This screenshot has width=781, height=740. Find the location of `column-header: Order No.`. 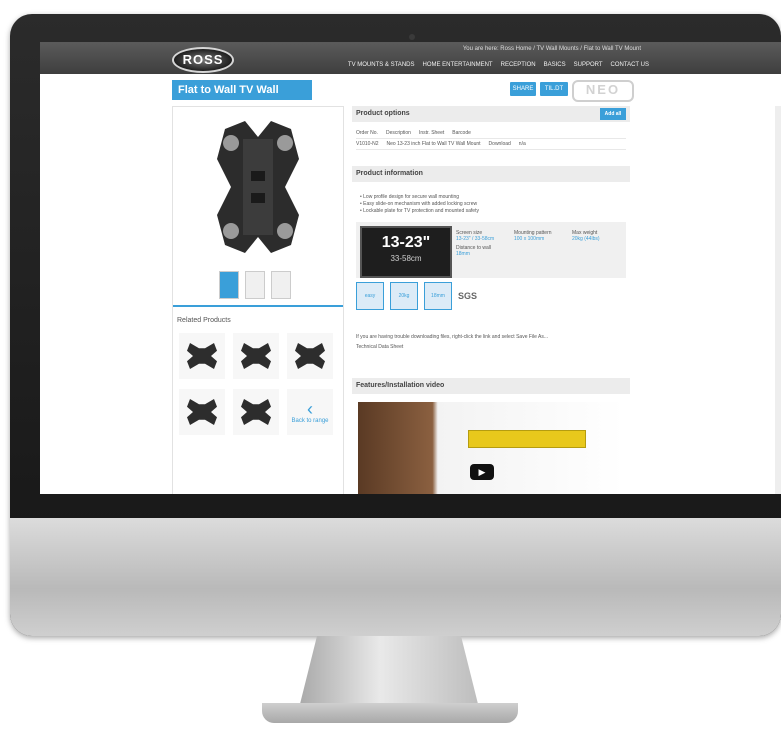

column-header: Order No. is located at coordinates (367, 133).